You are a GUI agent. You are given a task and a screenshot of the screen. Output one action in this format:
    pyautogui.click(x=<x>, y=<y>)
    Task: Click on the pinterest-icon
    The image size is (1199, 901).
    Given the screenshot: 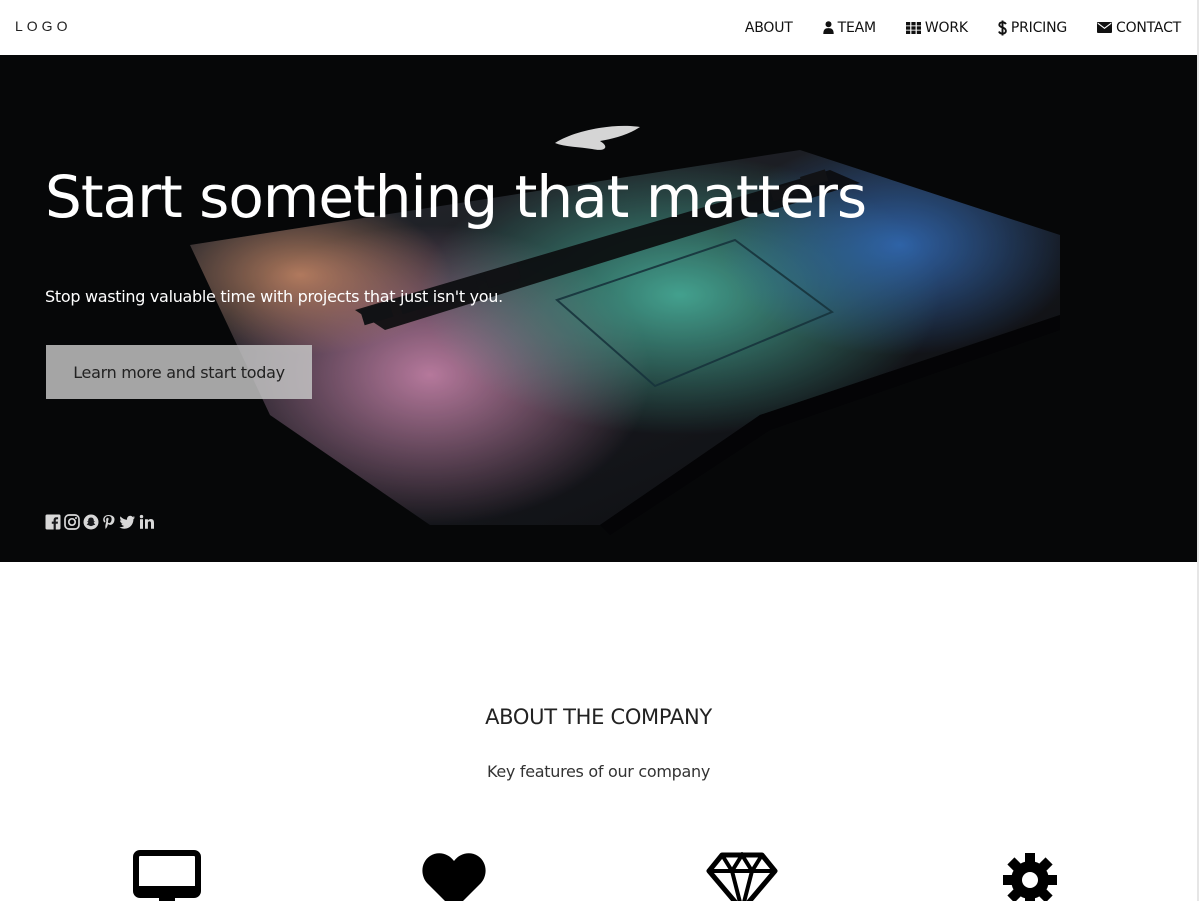 What is the action you would take?
    pyautogui.click(x=109, y=522)
    